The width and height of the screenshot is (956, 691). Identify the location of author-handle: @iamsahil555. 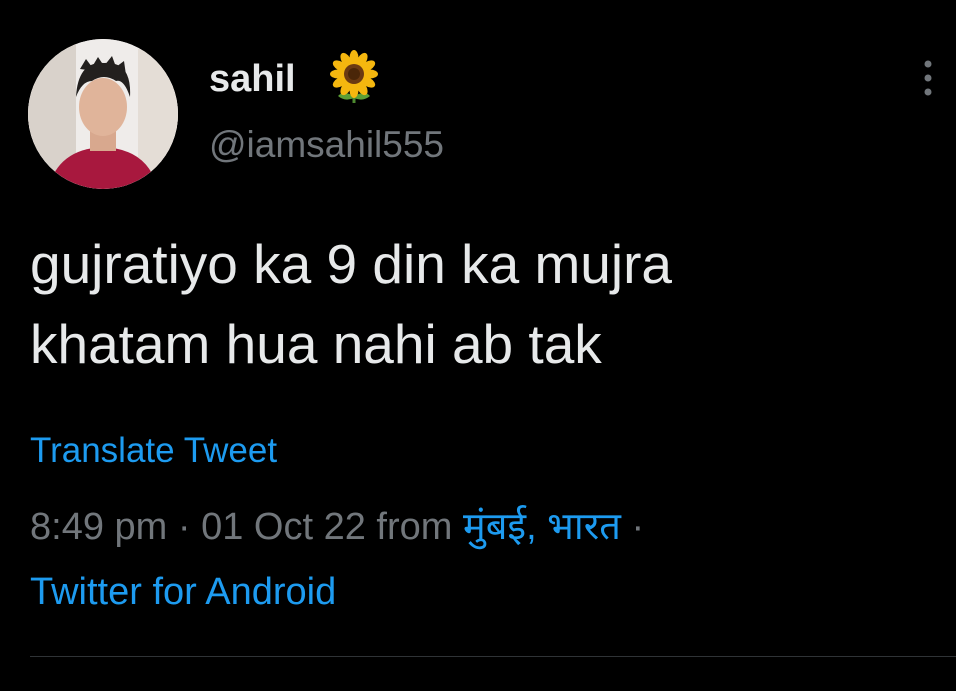
(326, 145).